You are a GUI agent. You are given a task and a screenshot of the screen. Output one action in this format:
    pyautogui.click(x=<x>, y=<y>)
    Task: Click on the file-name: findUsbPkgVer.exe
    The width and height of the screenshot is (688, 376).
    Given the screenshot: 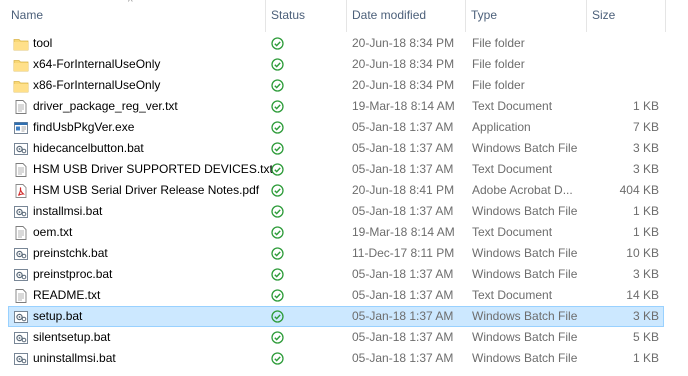 What is the action you would take?
    pyautogui.click(x=153, y=127)
    